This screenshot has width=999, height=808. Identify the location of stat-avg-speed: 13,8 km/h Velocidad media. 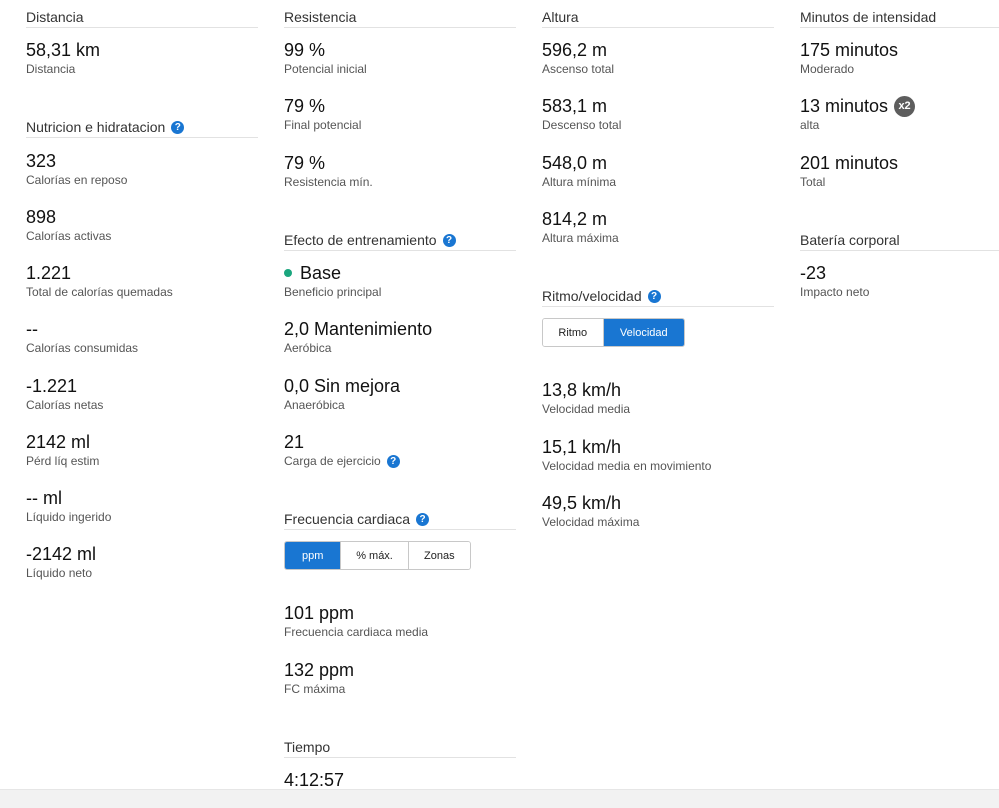
(586, 397).